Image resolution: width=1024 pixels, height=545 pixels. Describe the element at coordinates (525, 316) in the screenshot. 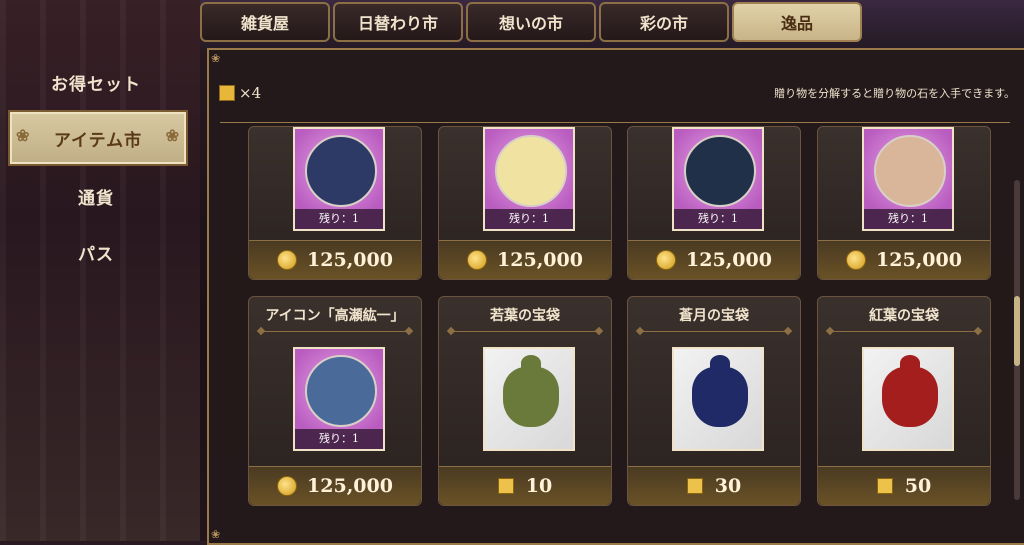

I see `item-title: 若葉の宝袋` at that location.